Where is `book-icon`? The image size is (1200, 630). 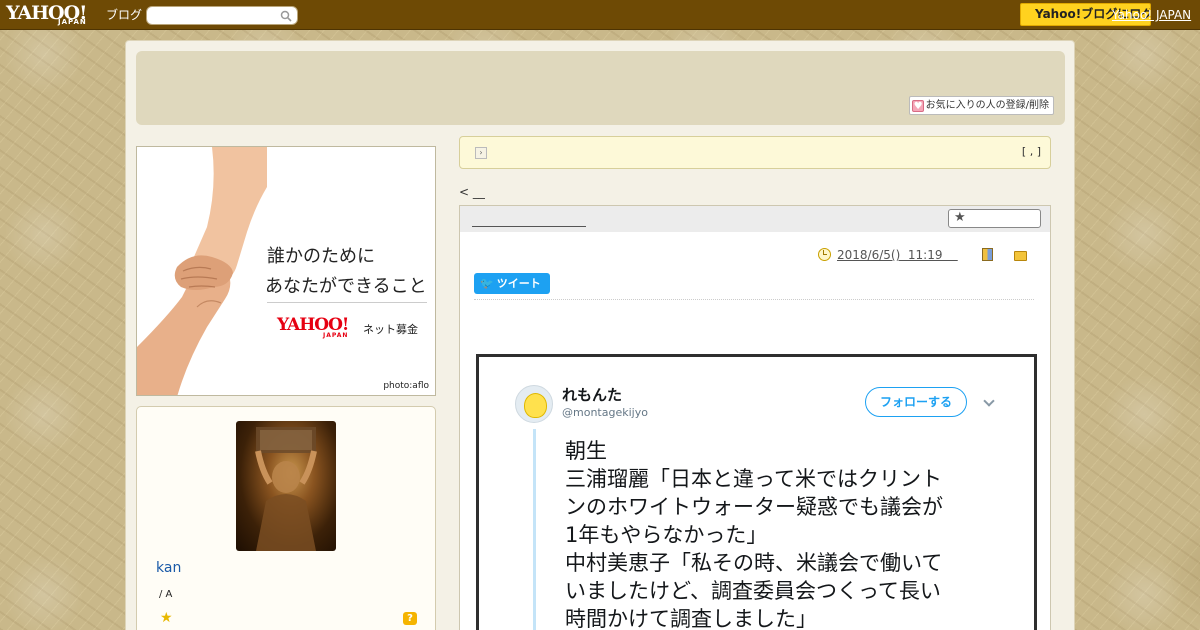 book-icon is located at coordinates (987, 254).